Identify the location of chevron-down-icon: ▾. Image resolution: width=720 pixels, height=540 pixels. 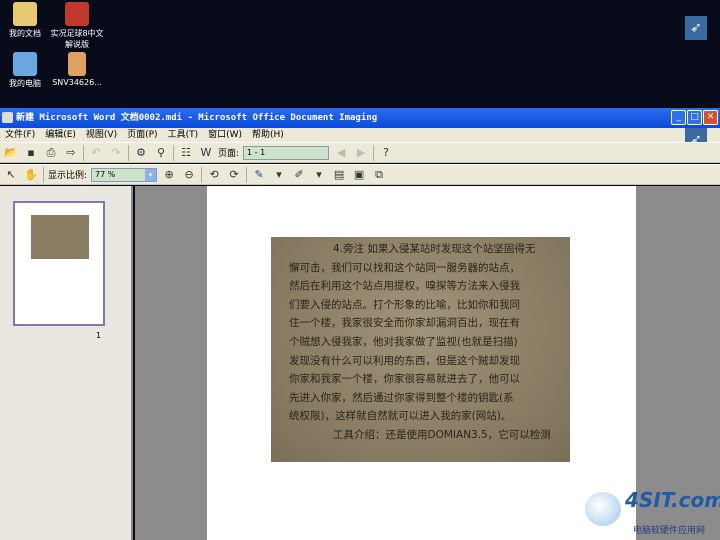
(151, 174).